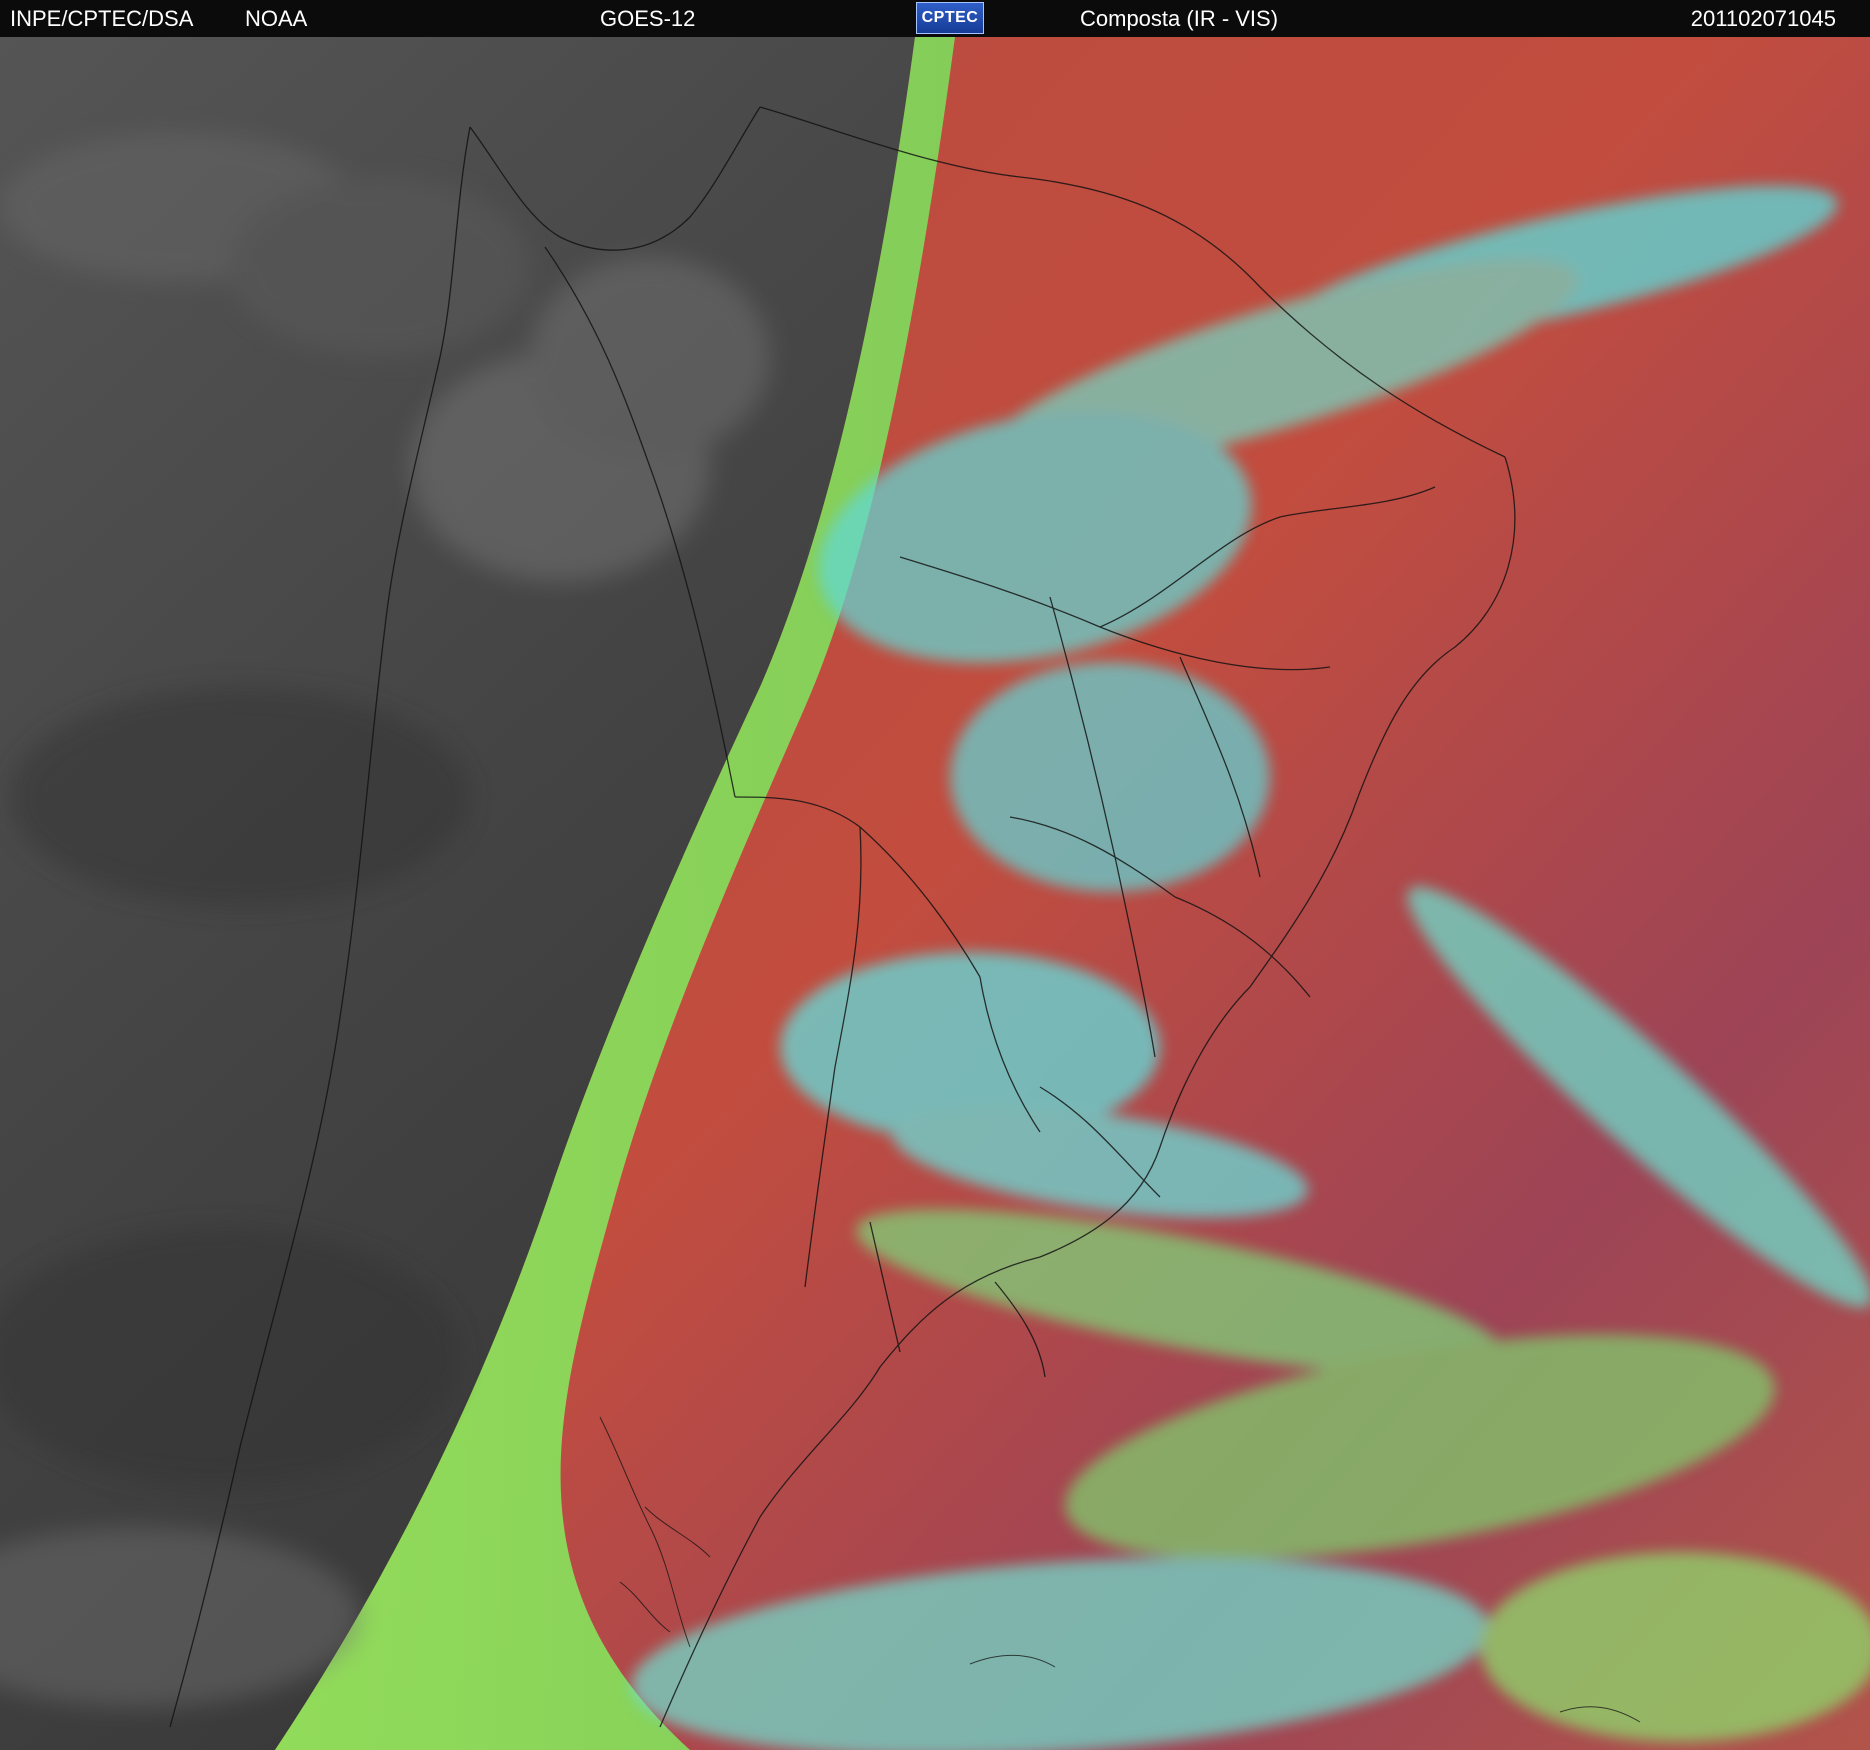 Image resolution: width=1870 pixels, height=1750 pixels. What do you see at coordinates (276, 18) in the screenshot?
I see `noaa-label: NOAA` at bounding box center [276, 18].